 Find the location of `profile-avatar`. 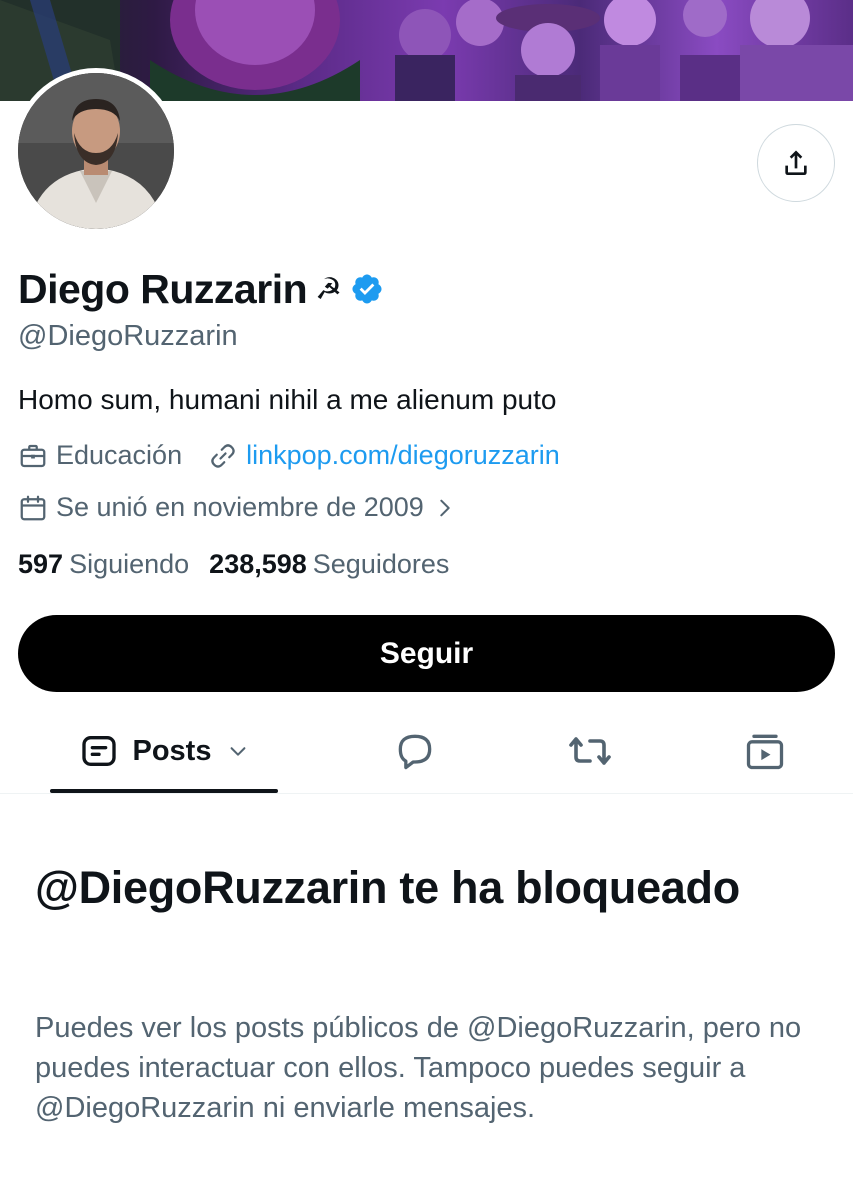

profile-avatar is located at coordinates (96, 151).